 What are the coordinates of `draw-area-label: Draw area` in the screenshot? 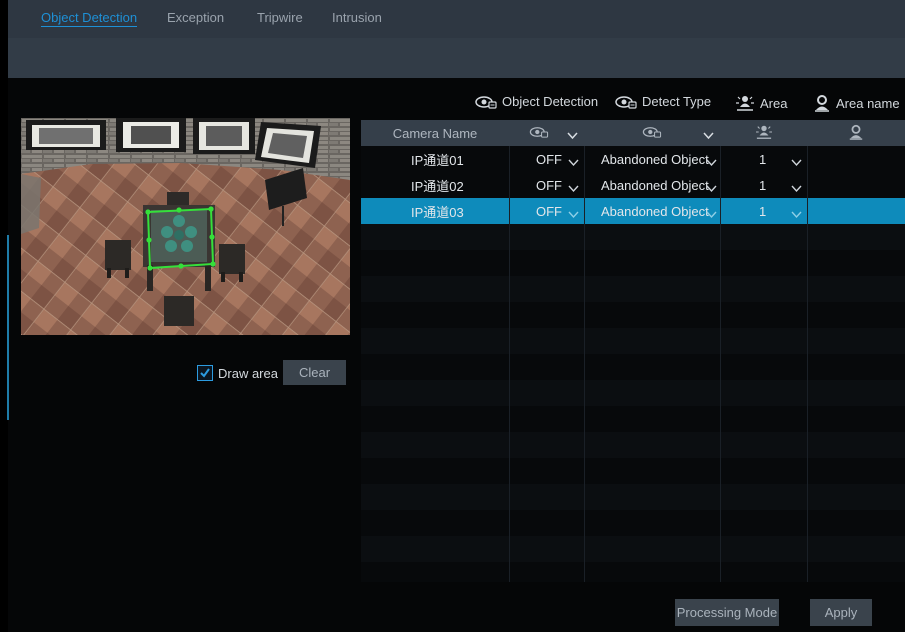 It's located at (248, 373).